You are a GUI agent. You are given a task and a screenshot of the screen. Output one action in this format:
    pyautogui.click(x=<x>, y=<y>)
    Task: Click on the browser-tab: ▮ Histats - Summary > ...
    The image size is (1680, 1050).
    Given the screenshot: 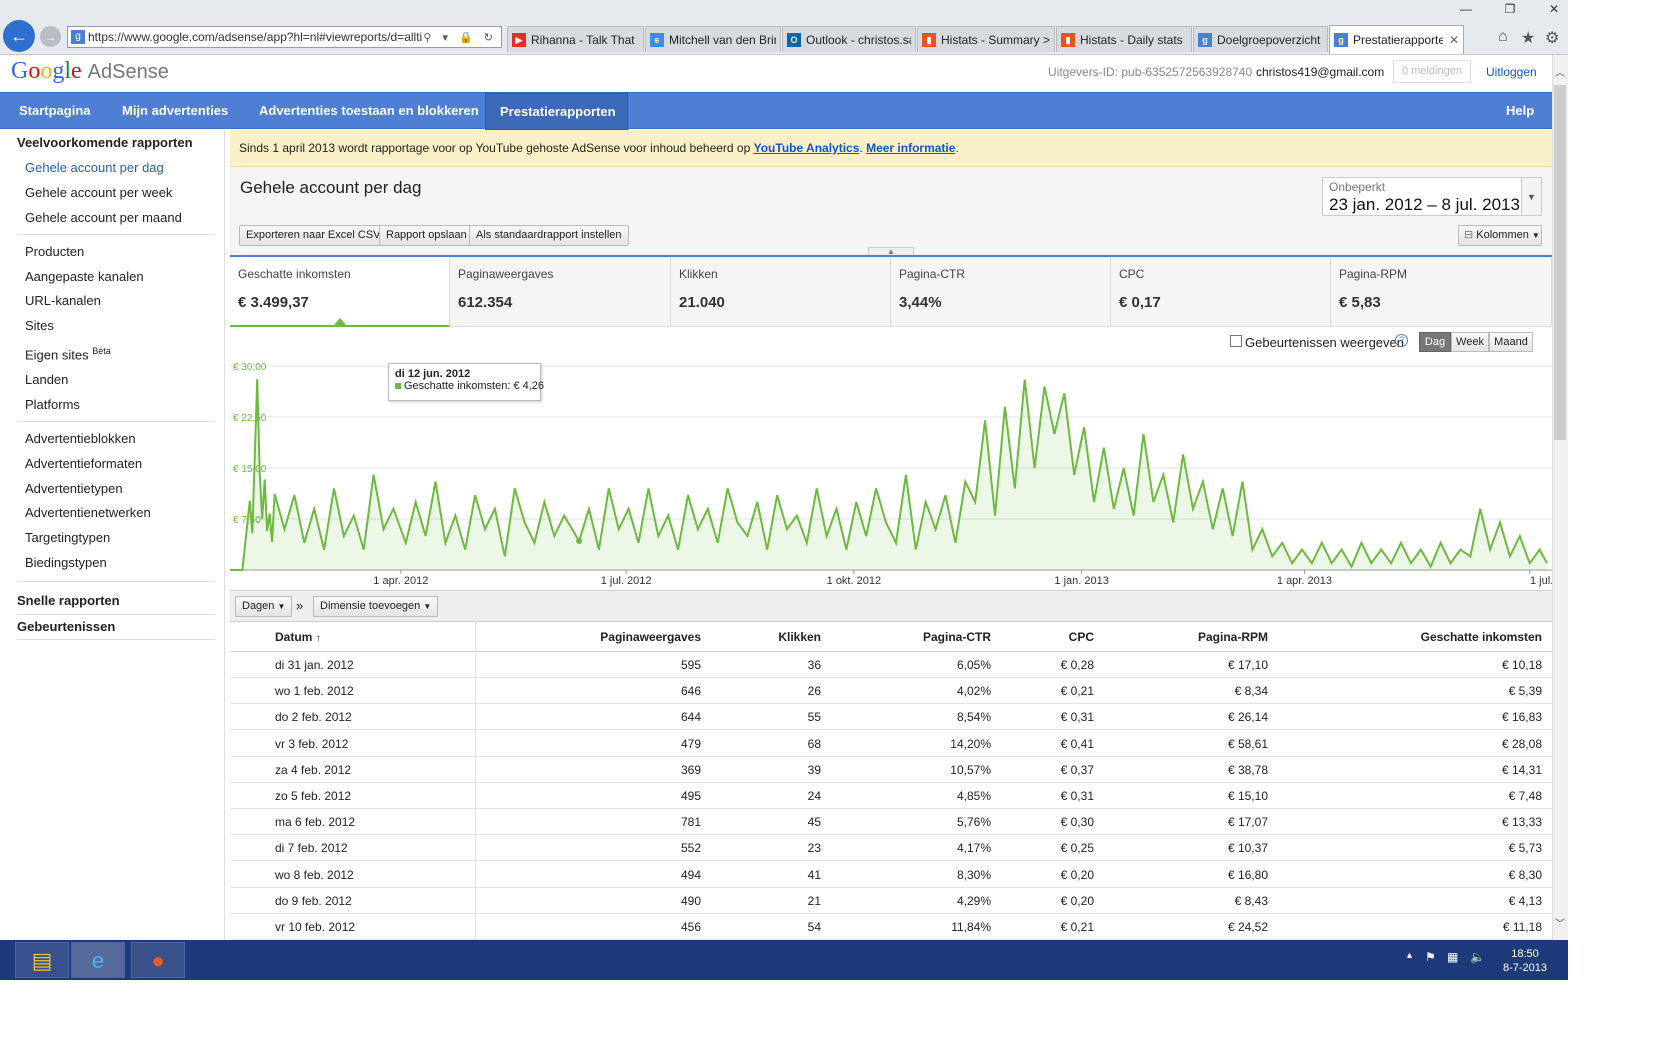 What is the action you would take?
    pyautogui.click(x=986, y=39)
    